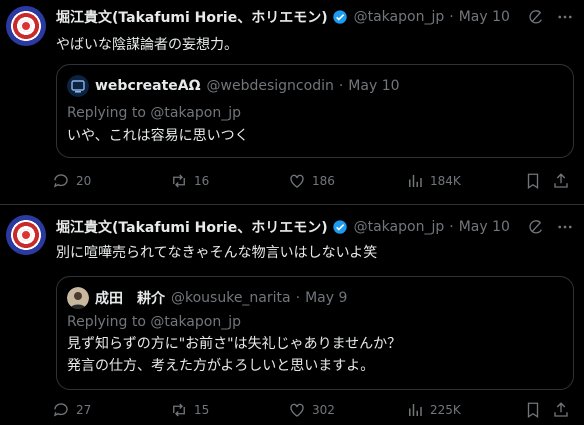  Describe the element at coordinates (445, 181) in the screenshot. I see `view-count: 184K` at that location.